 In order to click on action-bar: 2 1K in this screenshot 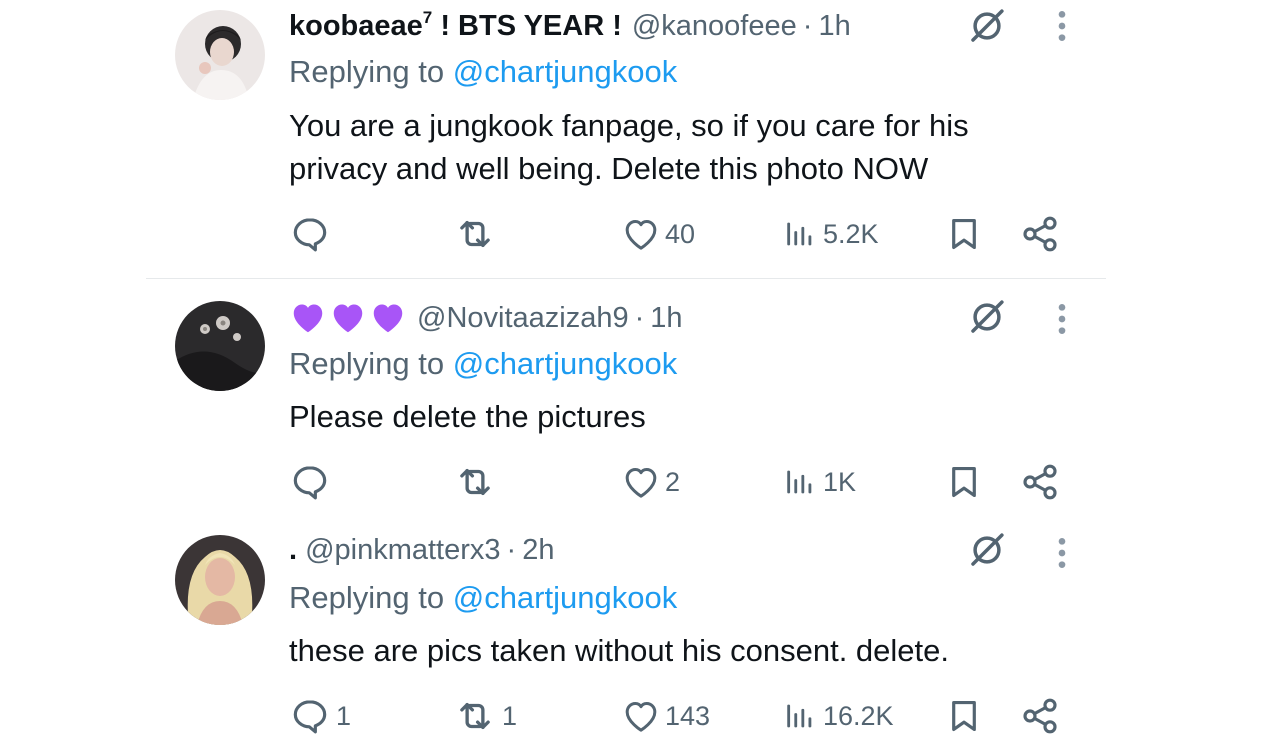, I will do `click(640, 482)`.